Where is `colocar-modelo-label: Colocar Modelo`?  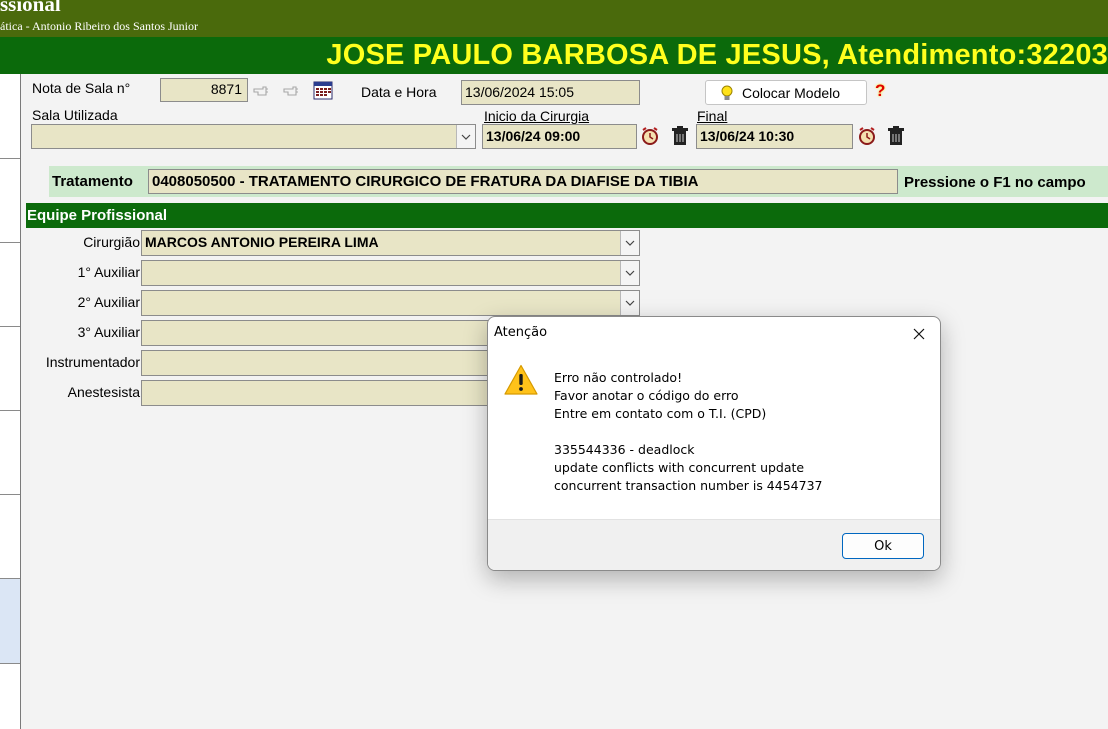 colocar-modelo-label: Colocar Modelo is located at coordinates (791, 92).